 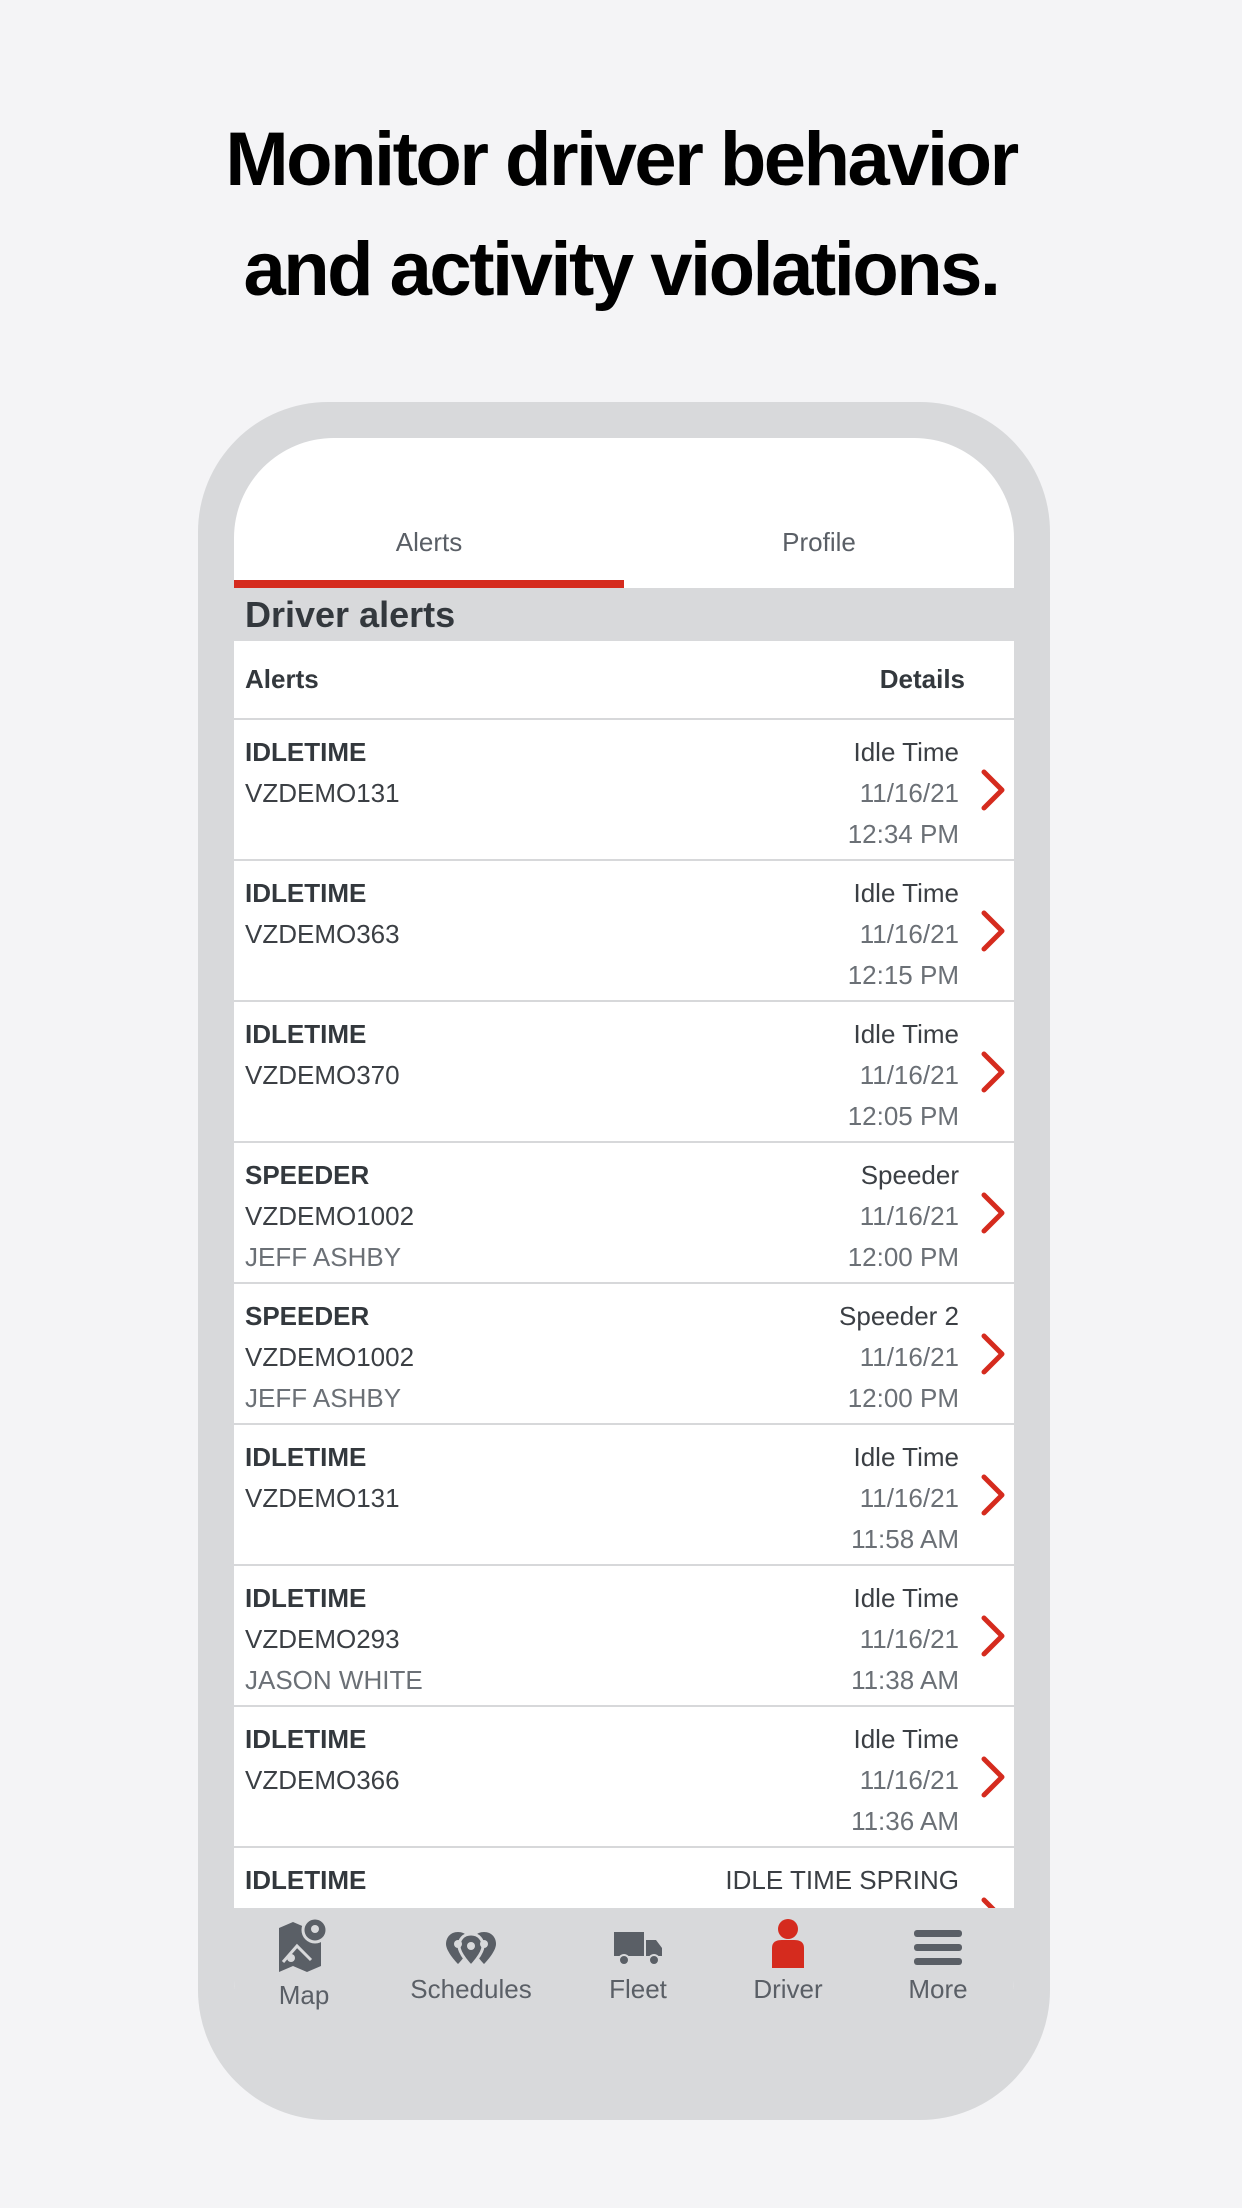 What do you see at coordinates (471, 1950) in the screenshot?
I see `schedules-icon` at bounding box center [471, 1950].